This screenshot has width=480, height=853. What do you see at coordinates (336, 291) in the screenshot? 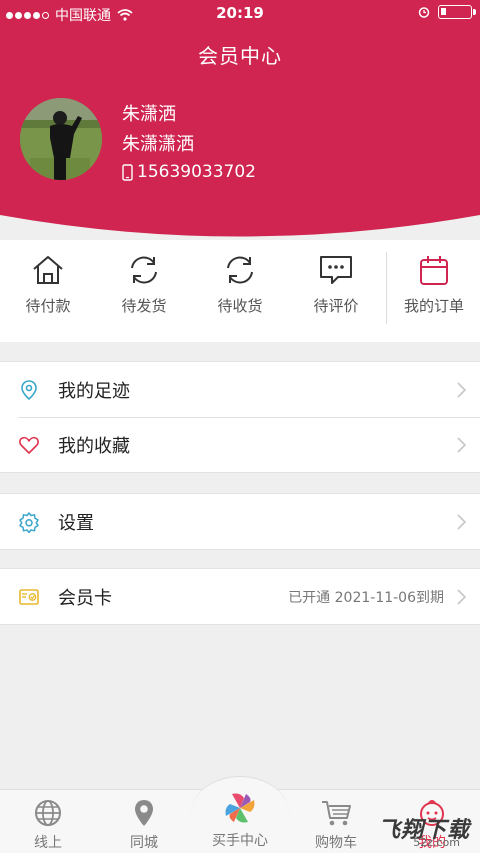
I see `order-pending-review: 待评价` at bounding box center [336, 291].